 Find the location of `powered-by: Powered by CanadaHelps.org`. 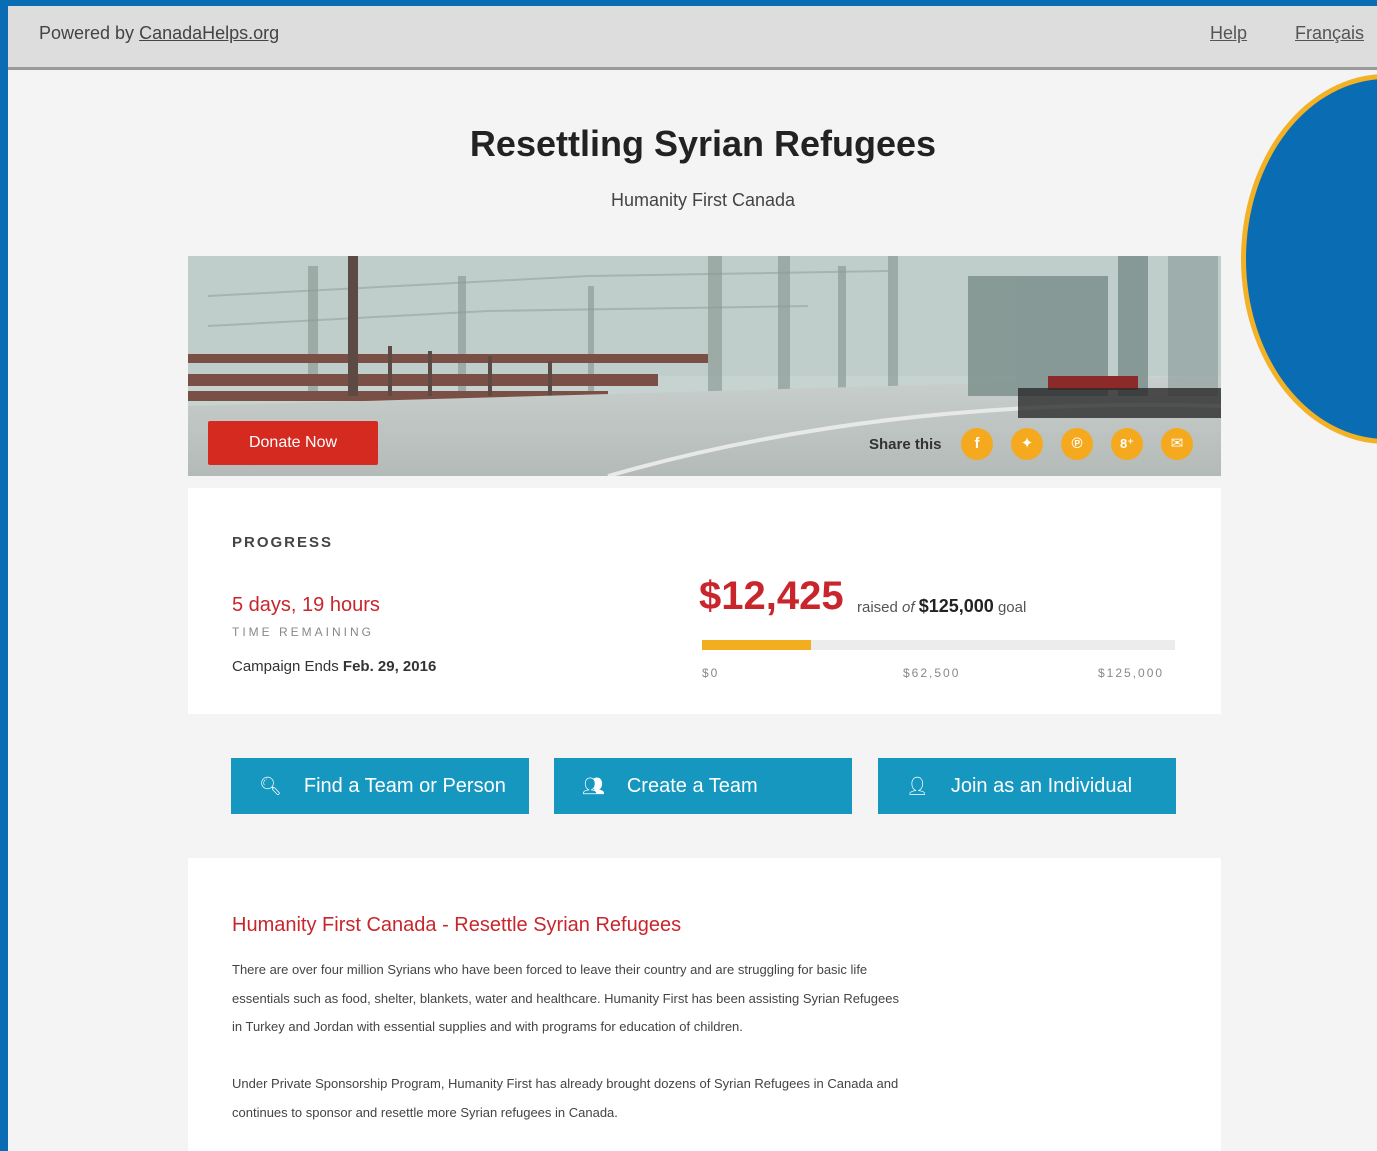

powered-by: Powered by CanadaHelps.org is located at coordinates (159, 33).